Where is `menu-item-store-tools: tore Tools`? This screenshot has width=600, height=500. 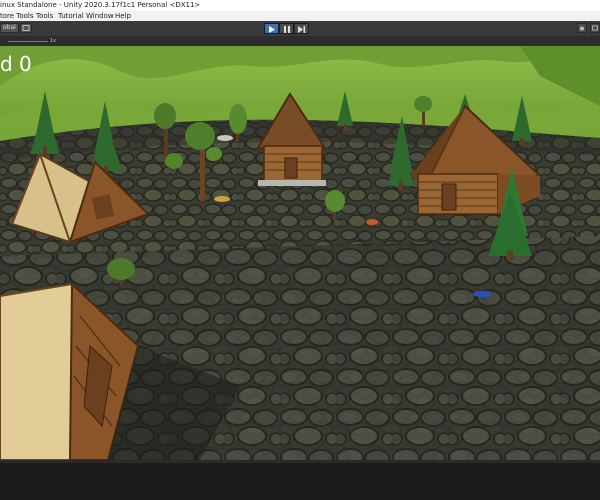
menu-item-store-tools: tore Tools is located at coordinates (17, 16).